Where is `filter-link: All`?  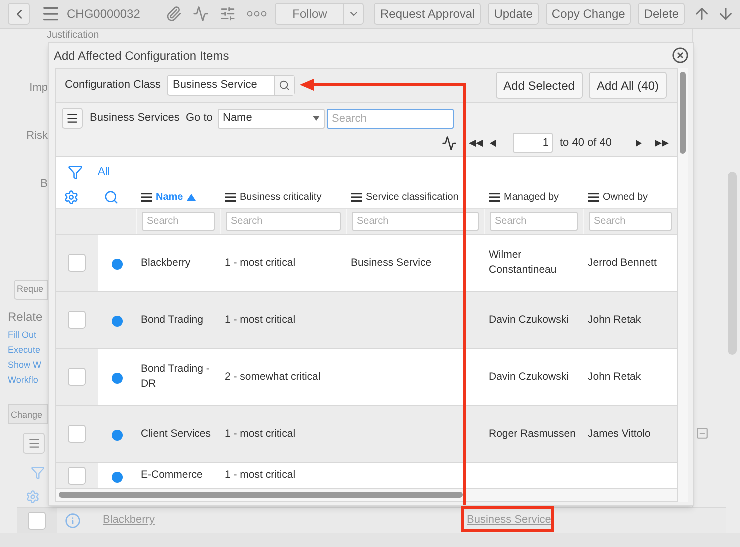
filter-link: All is located at coordinates (117, 172).